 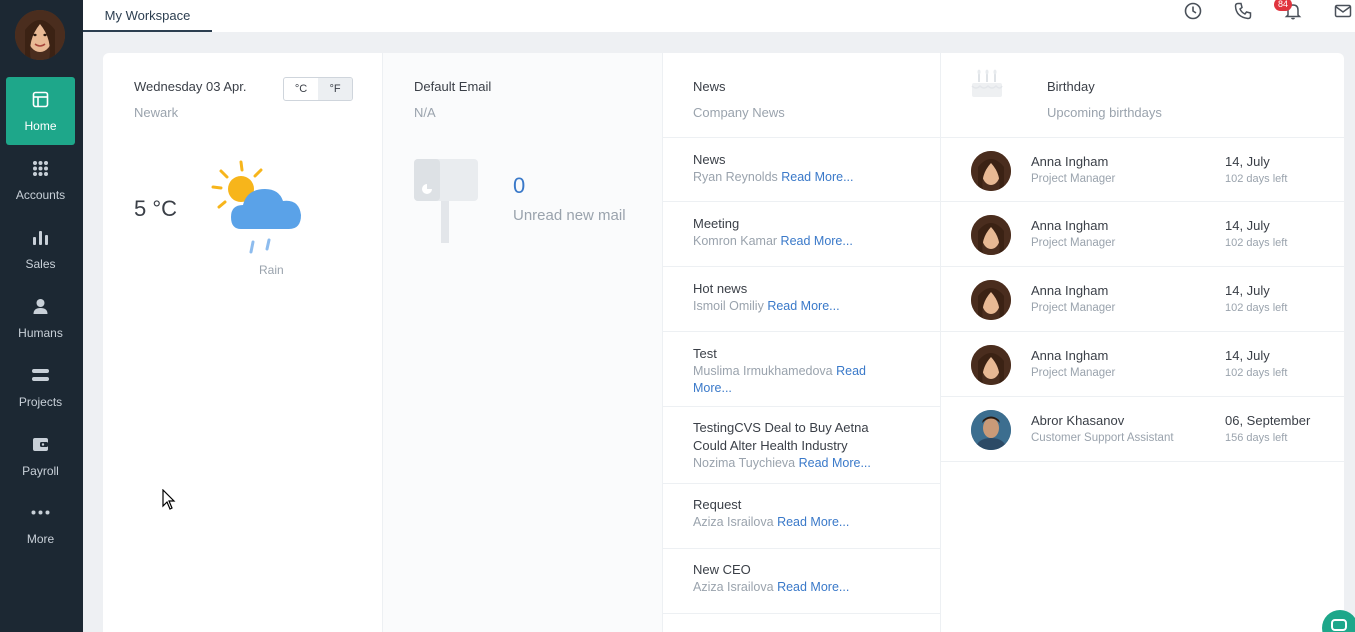 I want to click on chat-bubble-icon, so click(x=1338, y=621).